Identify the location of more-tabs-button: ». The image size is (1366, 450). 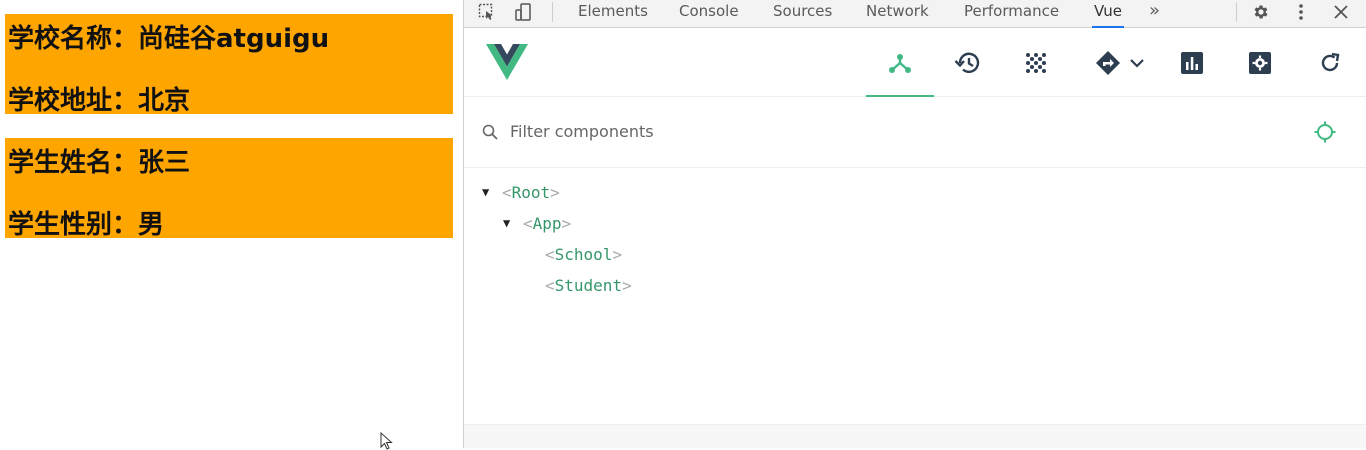
(1154, 14).